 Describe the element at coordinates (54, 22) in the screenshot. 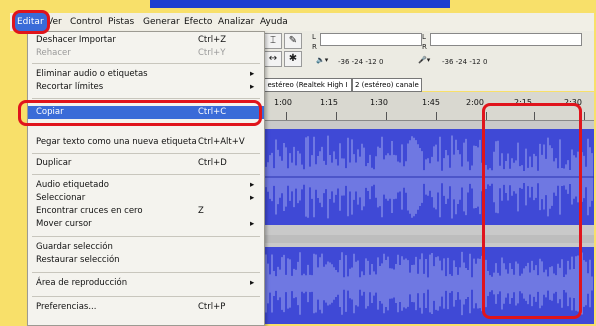

I see `menu-ver: Ver` at that location.